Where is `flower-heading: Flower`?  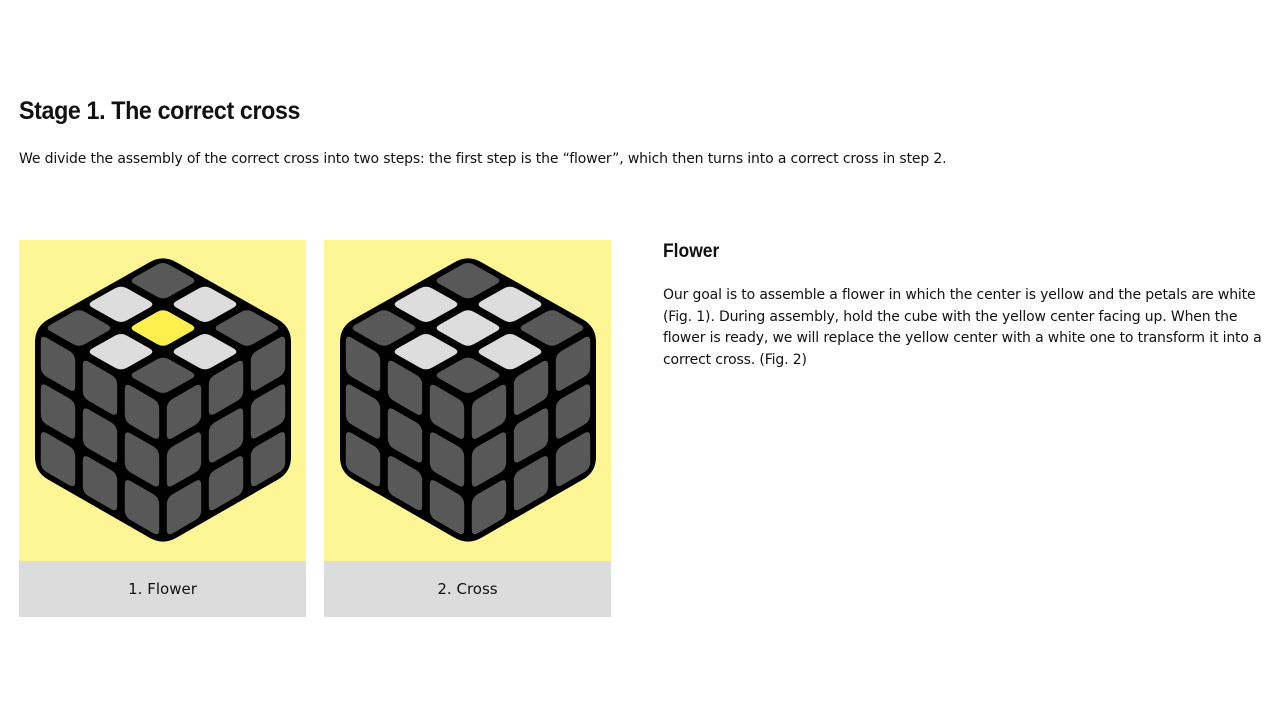
flower-heading: Flower is located at coordinates (691, 251).